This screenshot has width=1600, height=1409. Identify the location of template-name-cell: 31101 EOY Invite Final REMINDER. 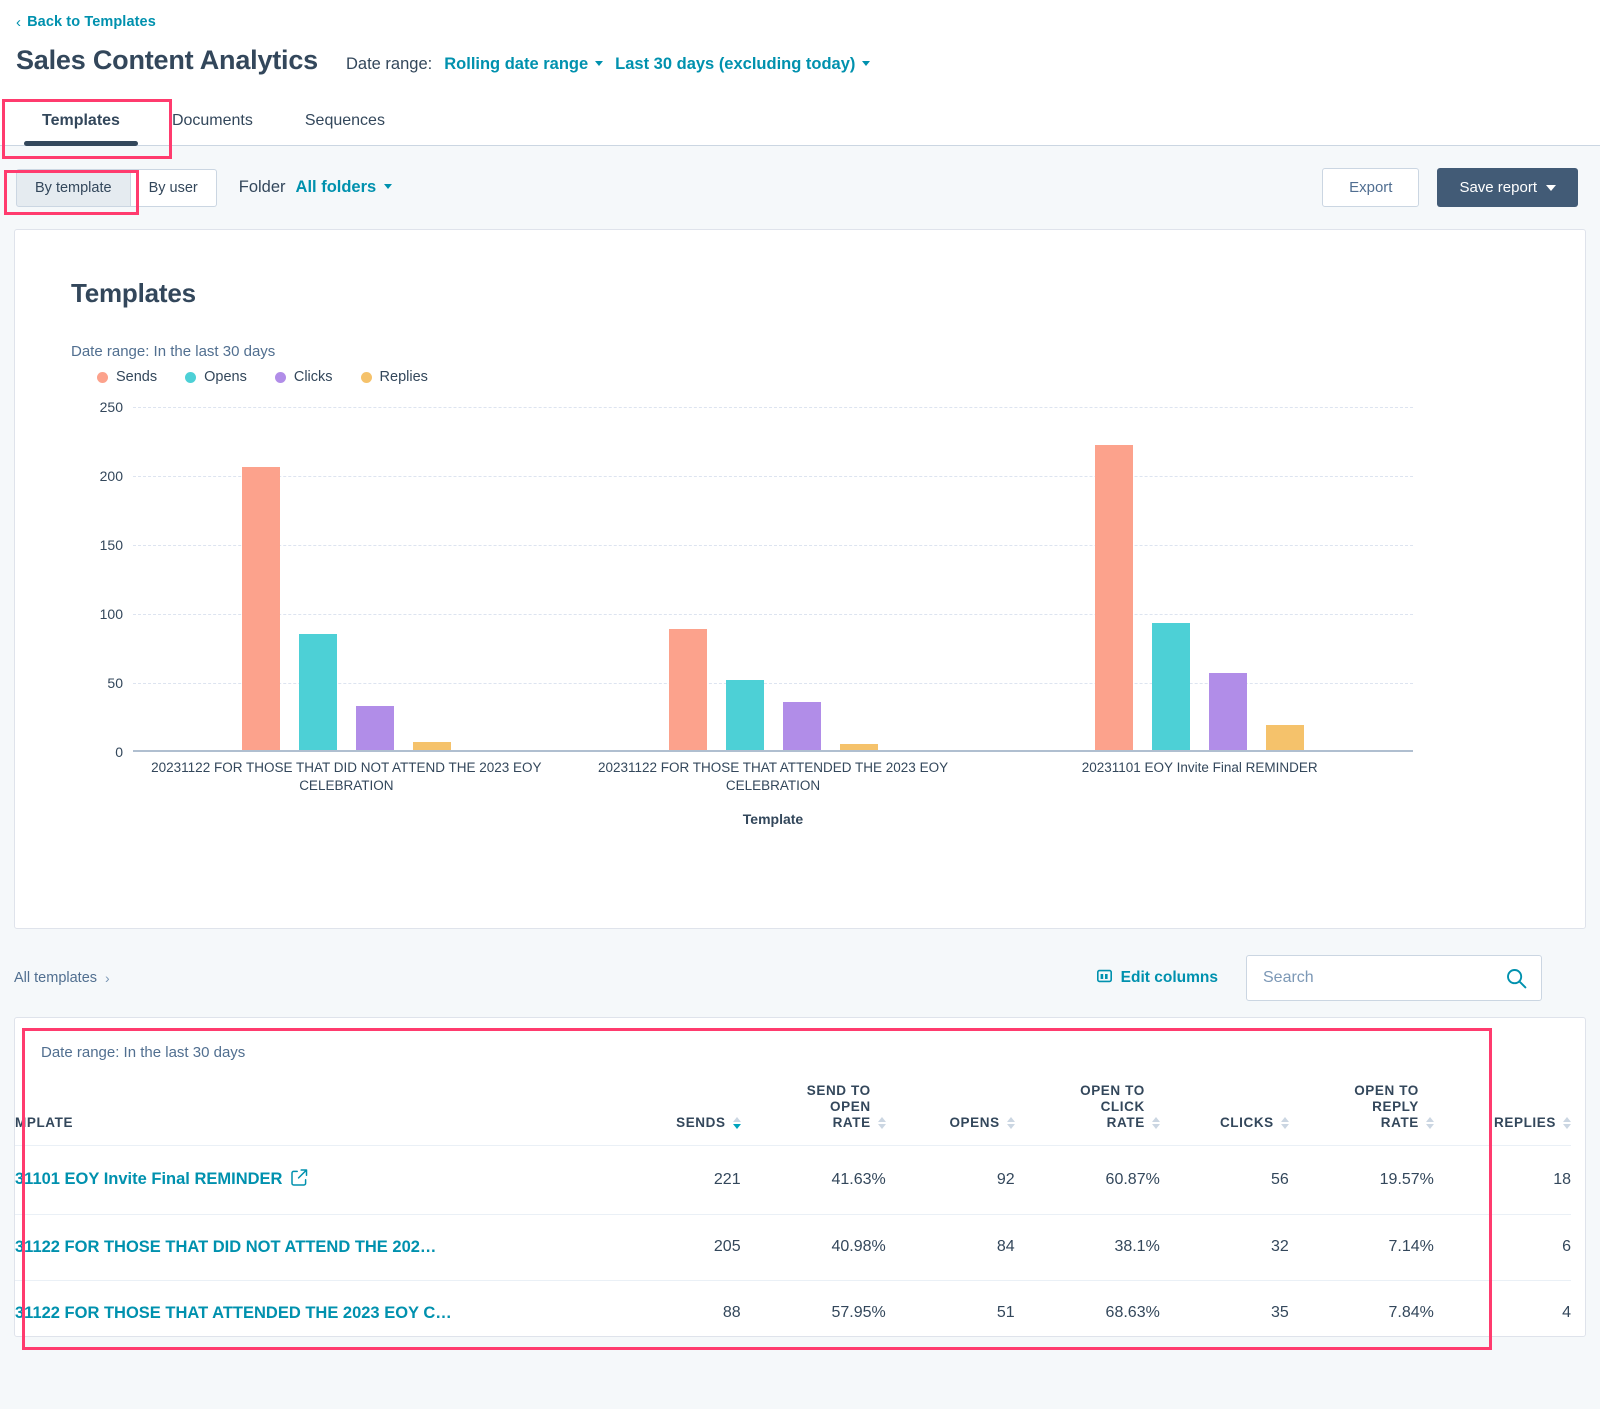
(313, 1180).